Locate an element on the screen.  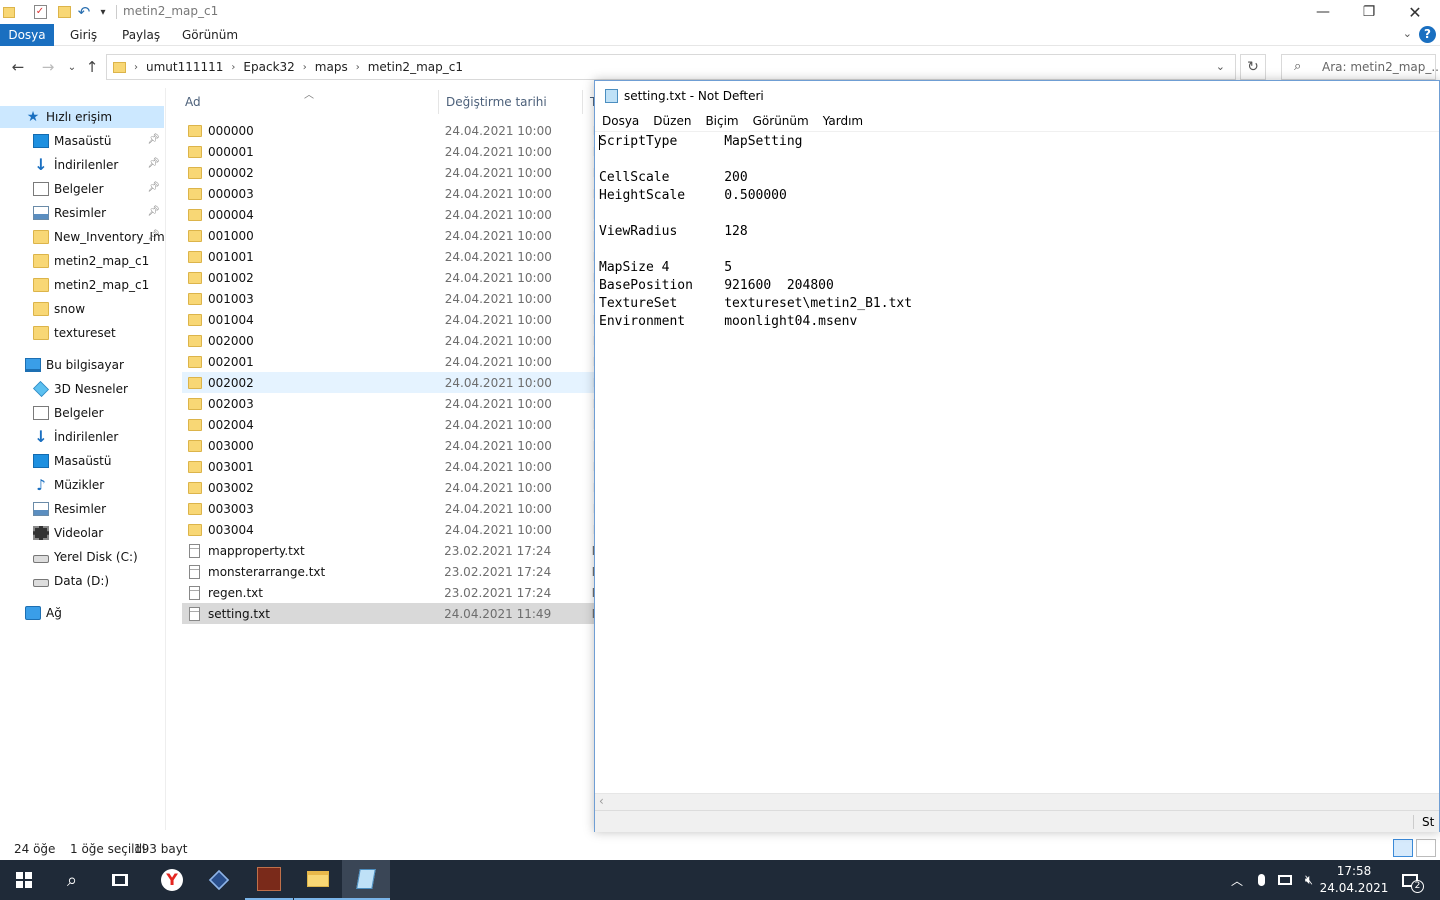
large-icons-view-button is located at coordinates (1426, 848).